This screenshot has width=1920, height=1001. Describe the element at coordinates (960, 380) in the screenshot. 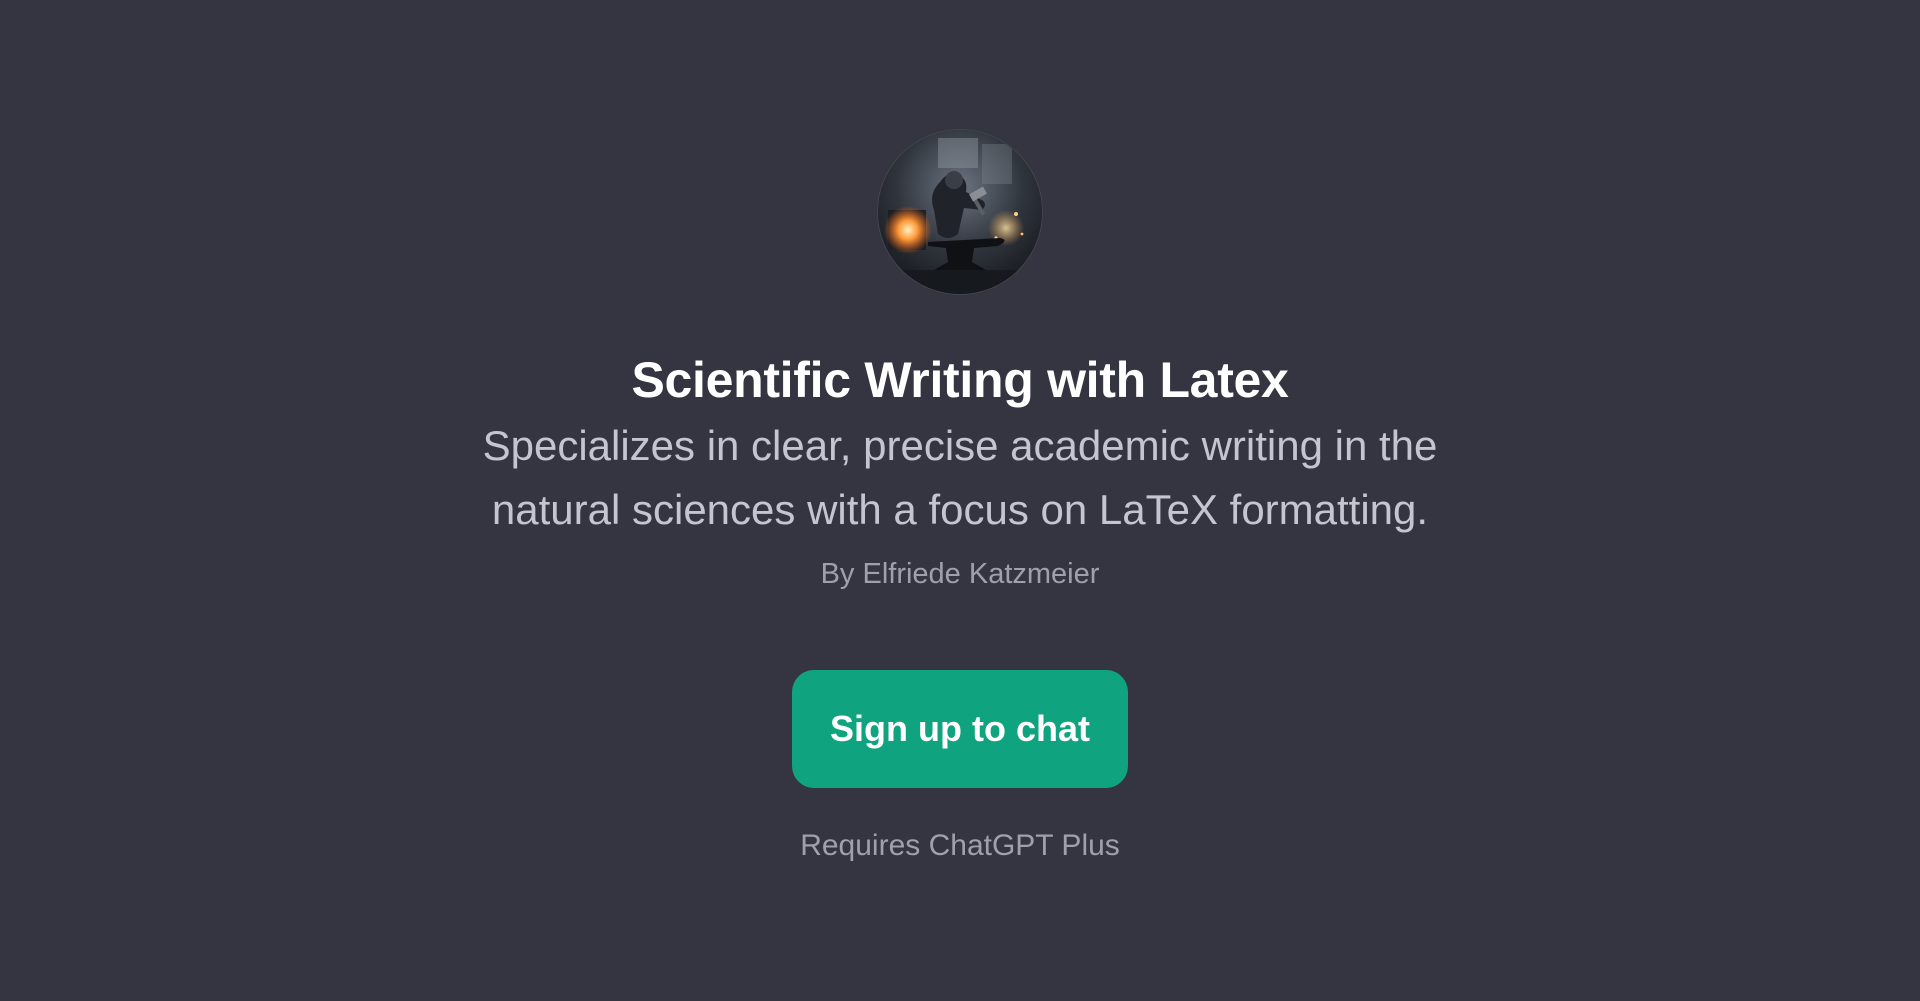

I see `gpt-title: Scientific Writing with Latex` at that location.